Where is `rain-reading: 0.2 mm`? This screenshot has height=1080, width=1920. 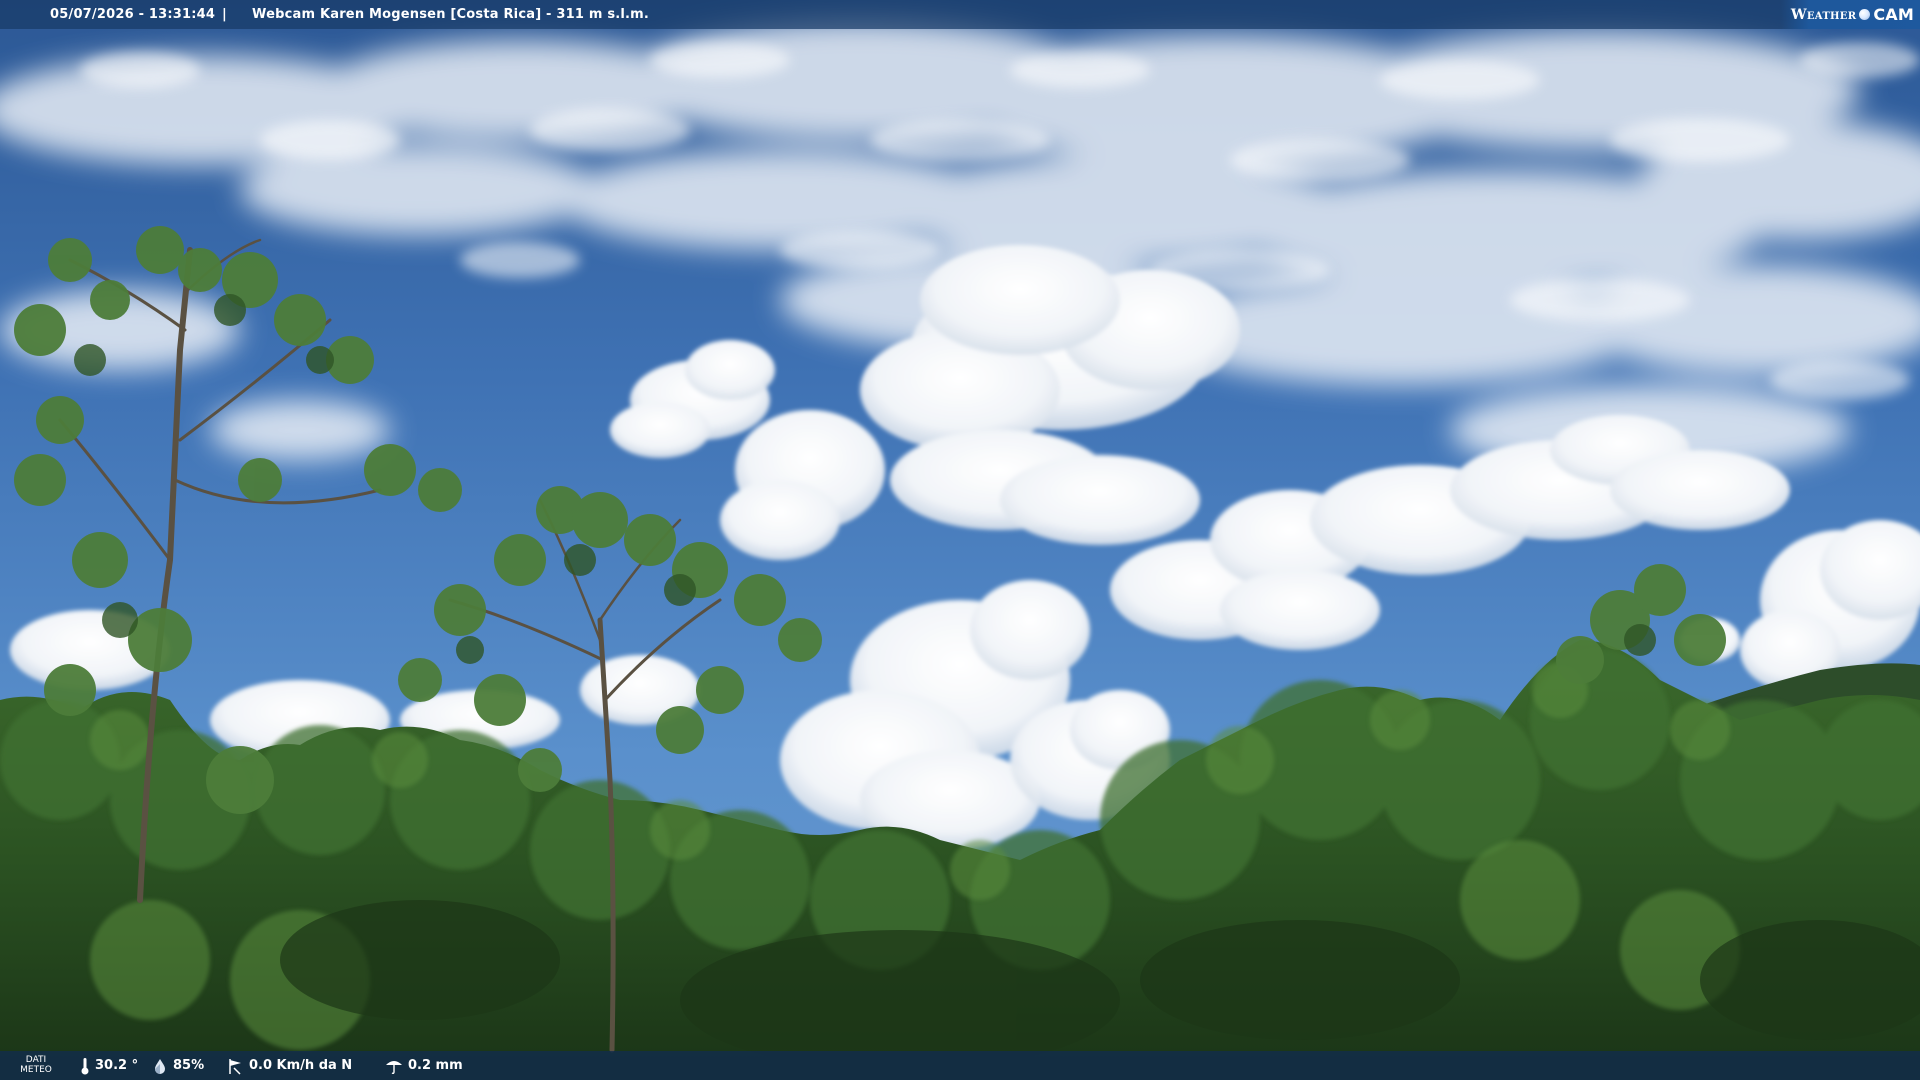
rain-reading: 0.2 mm is located at coordinates (424, 1065).